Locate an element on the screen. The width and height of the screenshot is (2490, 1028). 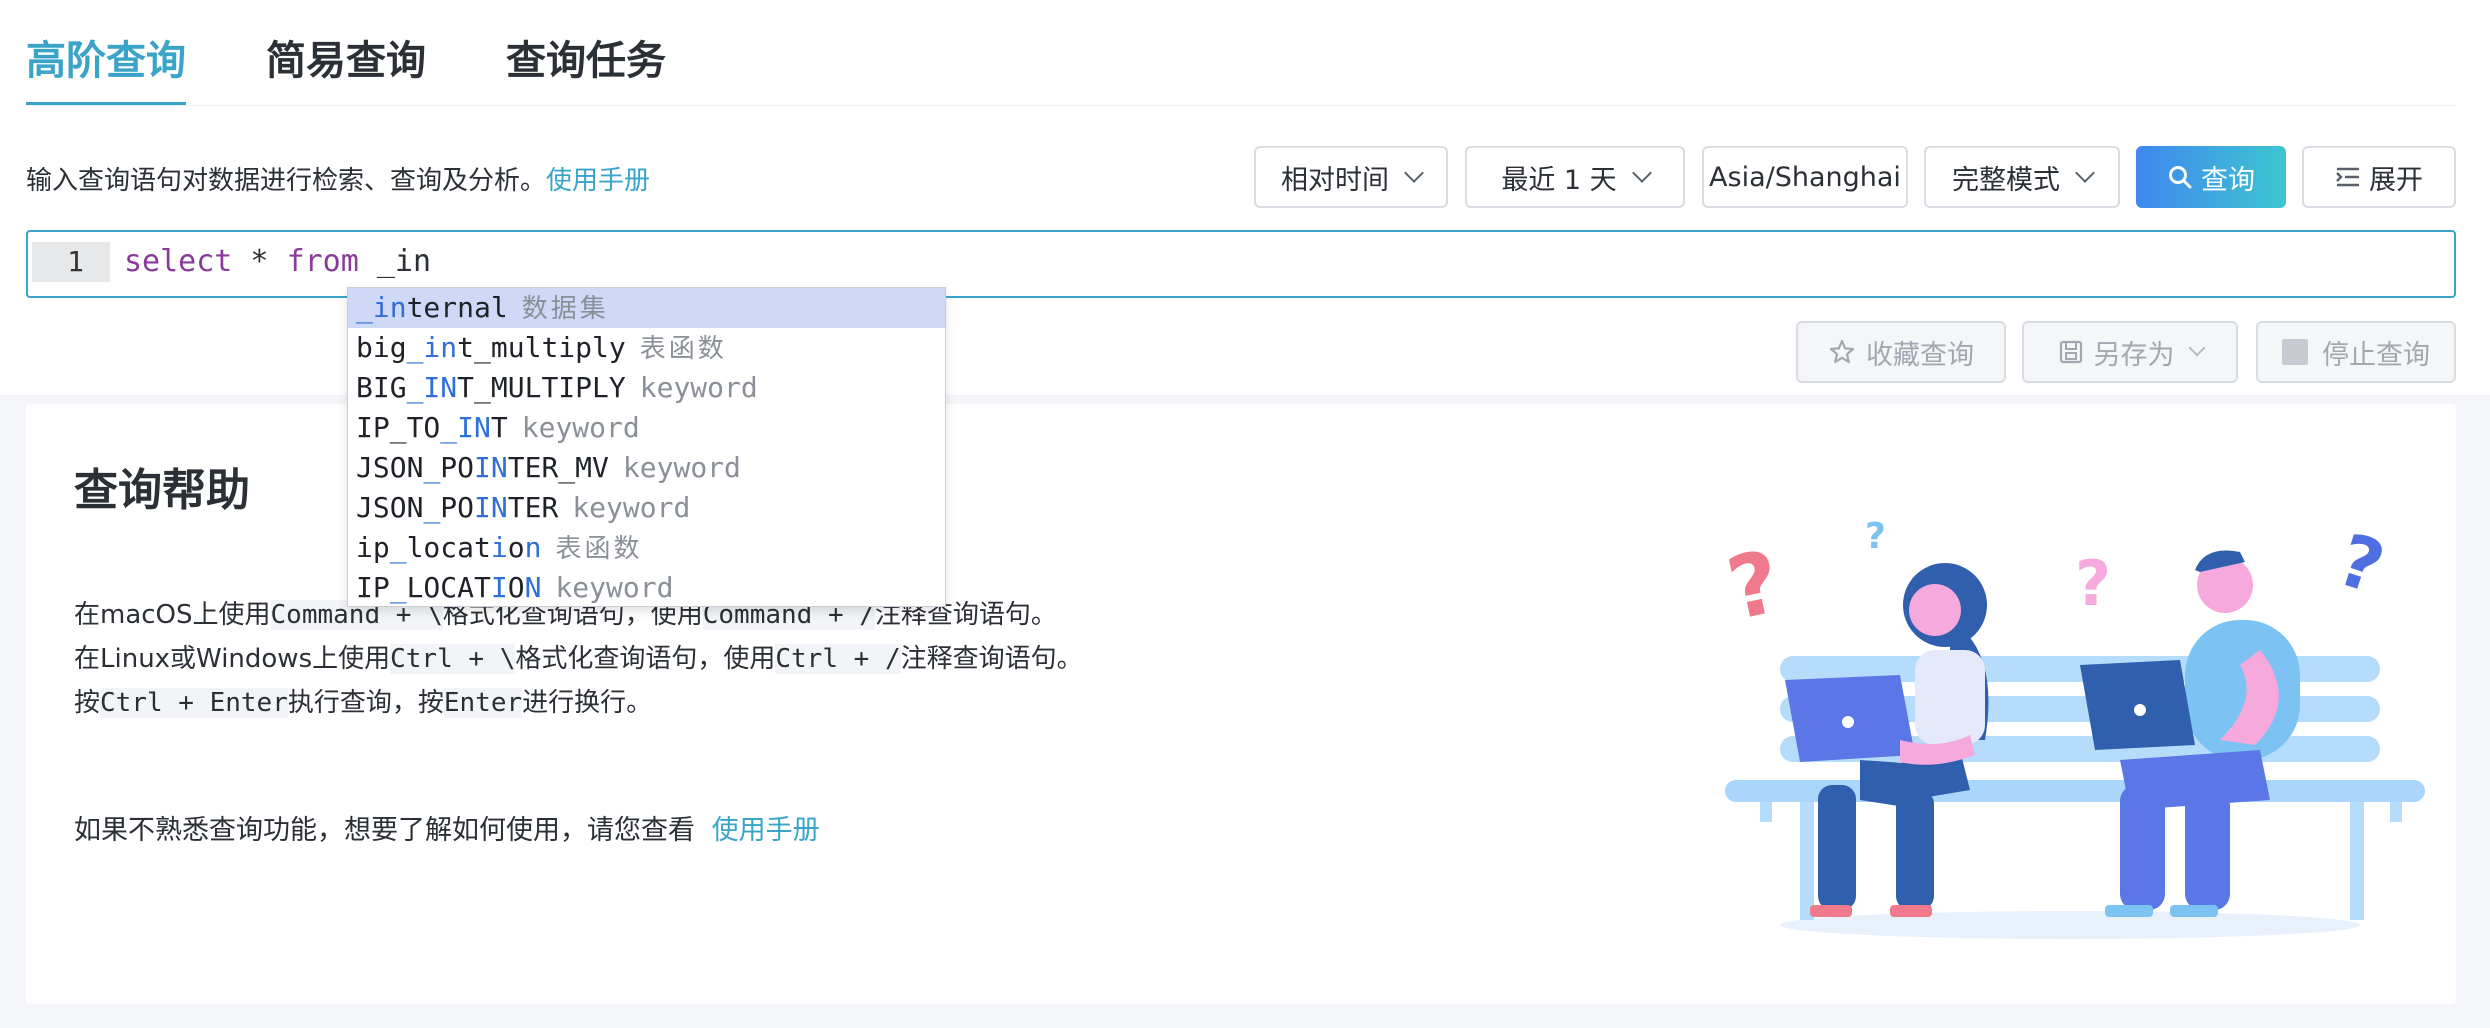
help-title: 查询帮助 is located at coordinates (162, 490).